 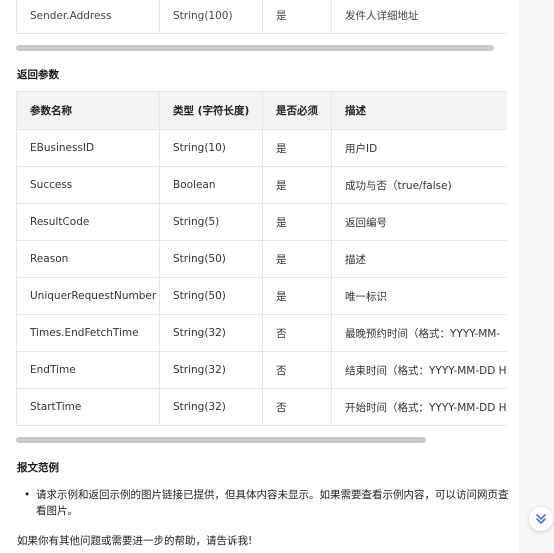 I want to click on table-cell: Success, so click(x=88, y=185).